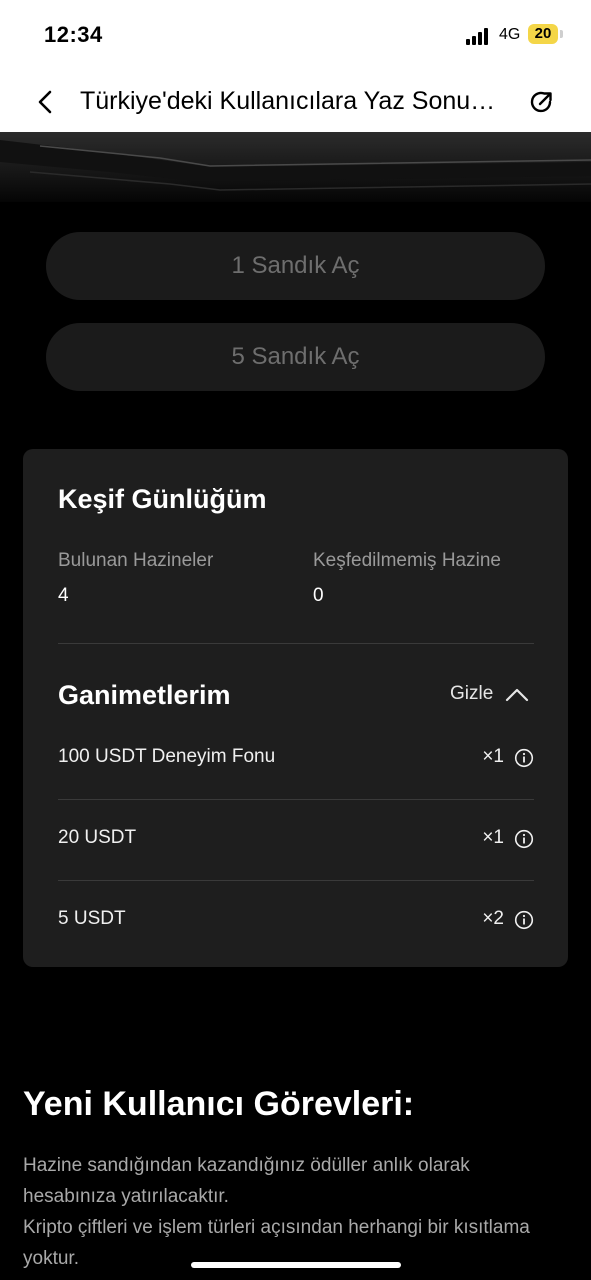 The image size is (591, 1280). What do you see at coordinates (517, 695) in the screenshot?
I see `chevron-up-icon` at bounding box center [517, 695].